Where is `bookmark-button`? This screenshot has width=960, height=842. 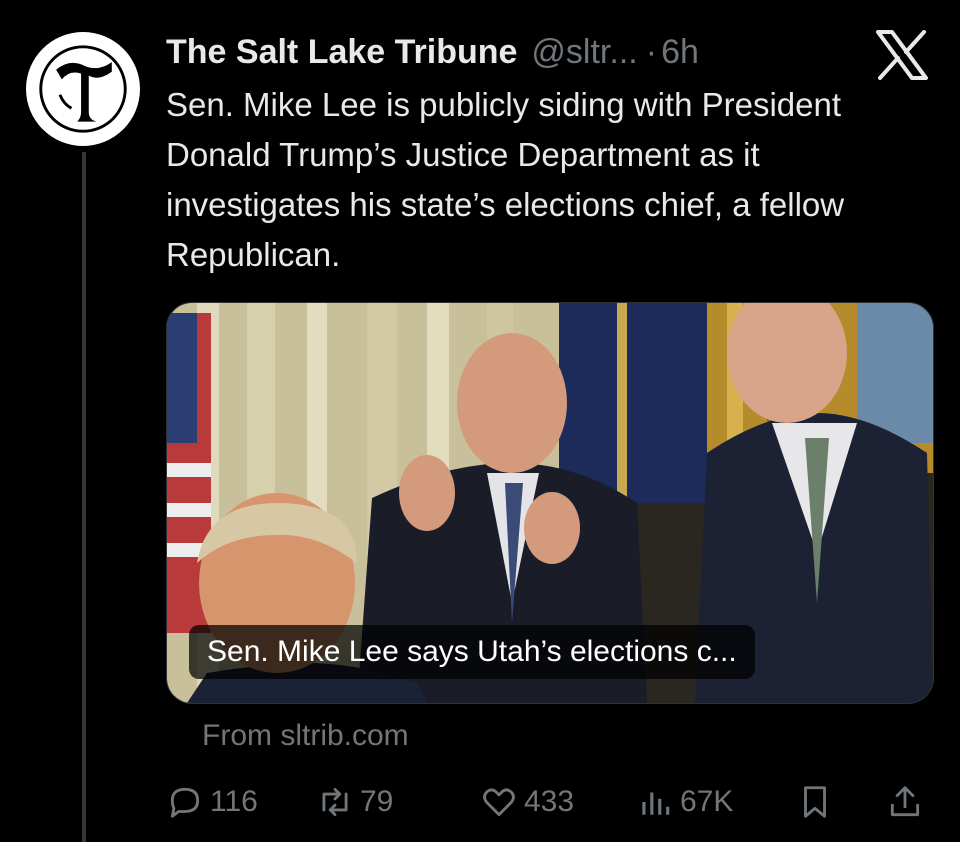 bookmark-button is located at coordinates (818, 802).